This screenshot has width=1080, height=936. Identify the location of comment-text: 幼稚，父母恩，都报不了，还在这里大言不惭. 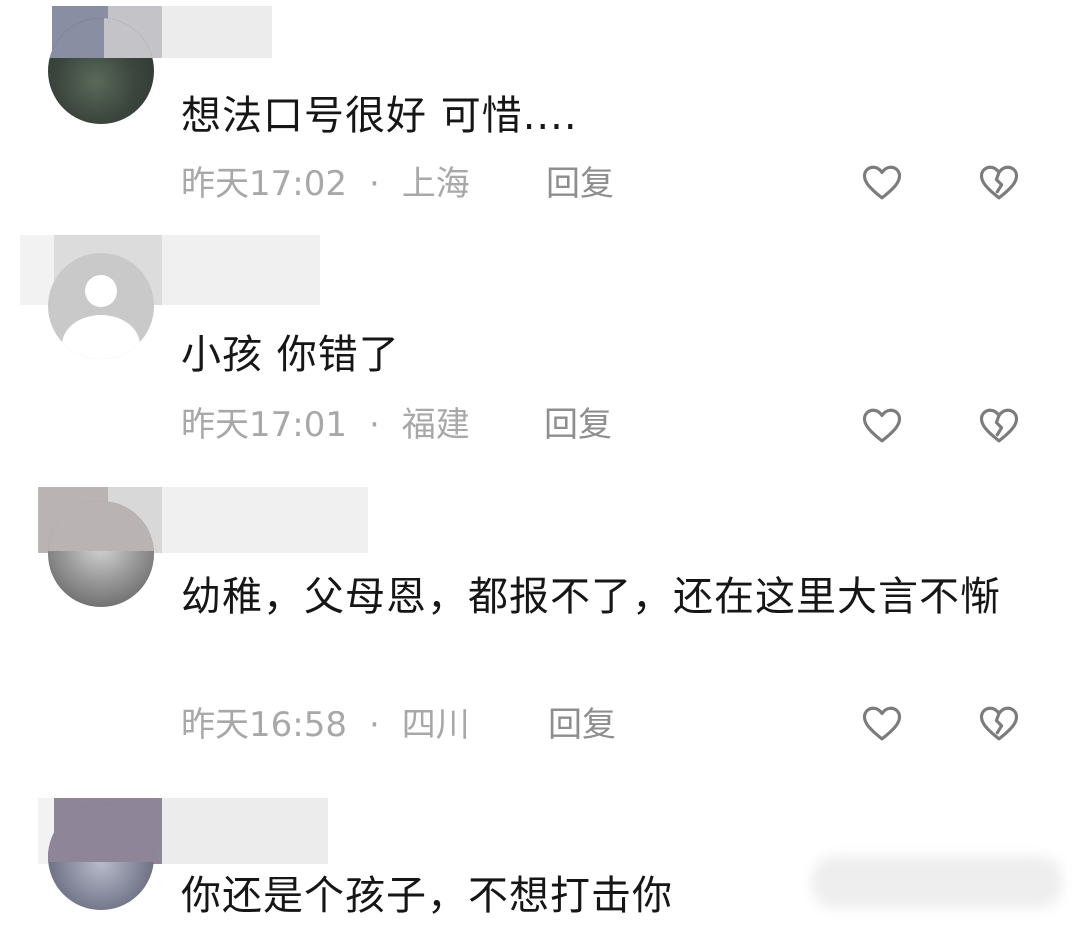
(591, 597).